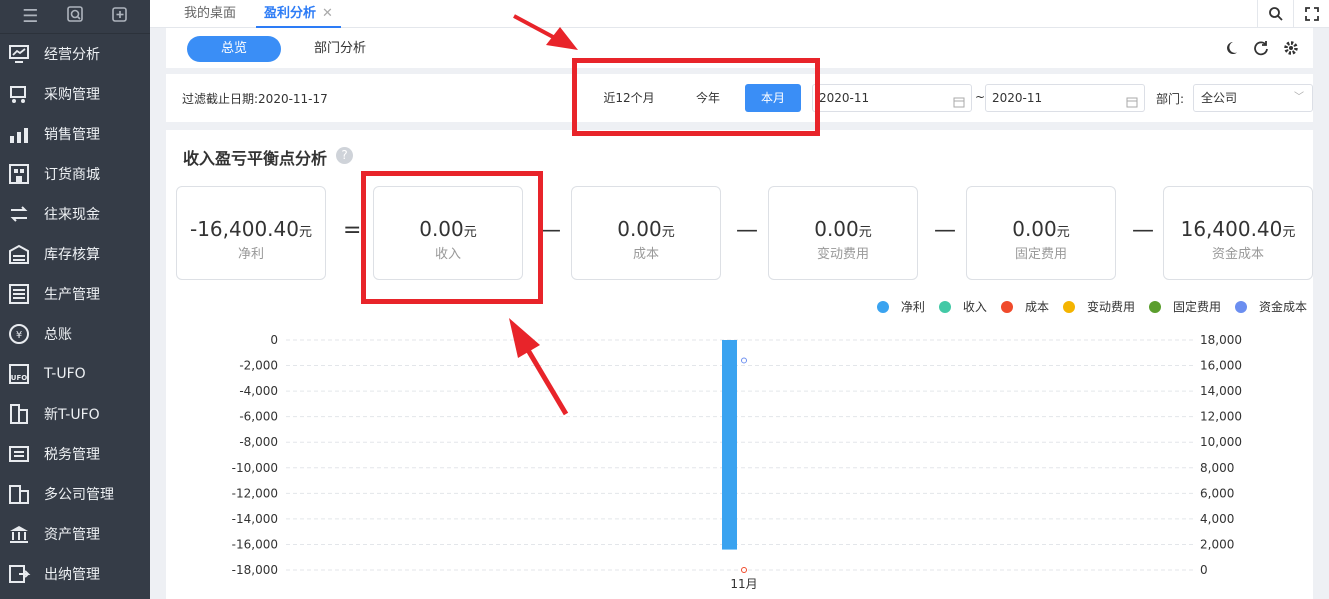 This screenshot has width=1329, height=599. I want to click on close-icon: ✕, so click(327, 13).